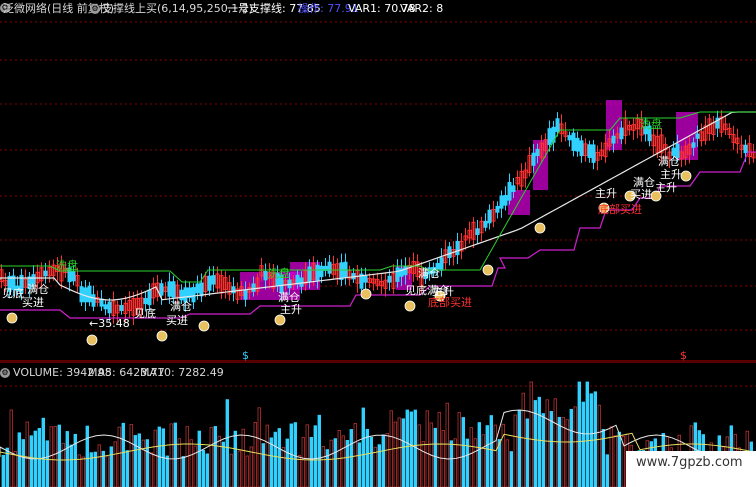 The height and width of the screenshot is (487, 756). Describe the element at coordinates (182, 372) in the screenshot. I see `ma10-label: MA10: 7282.49` at that location.